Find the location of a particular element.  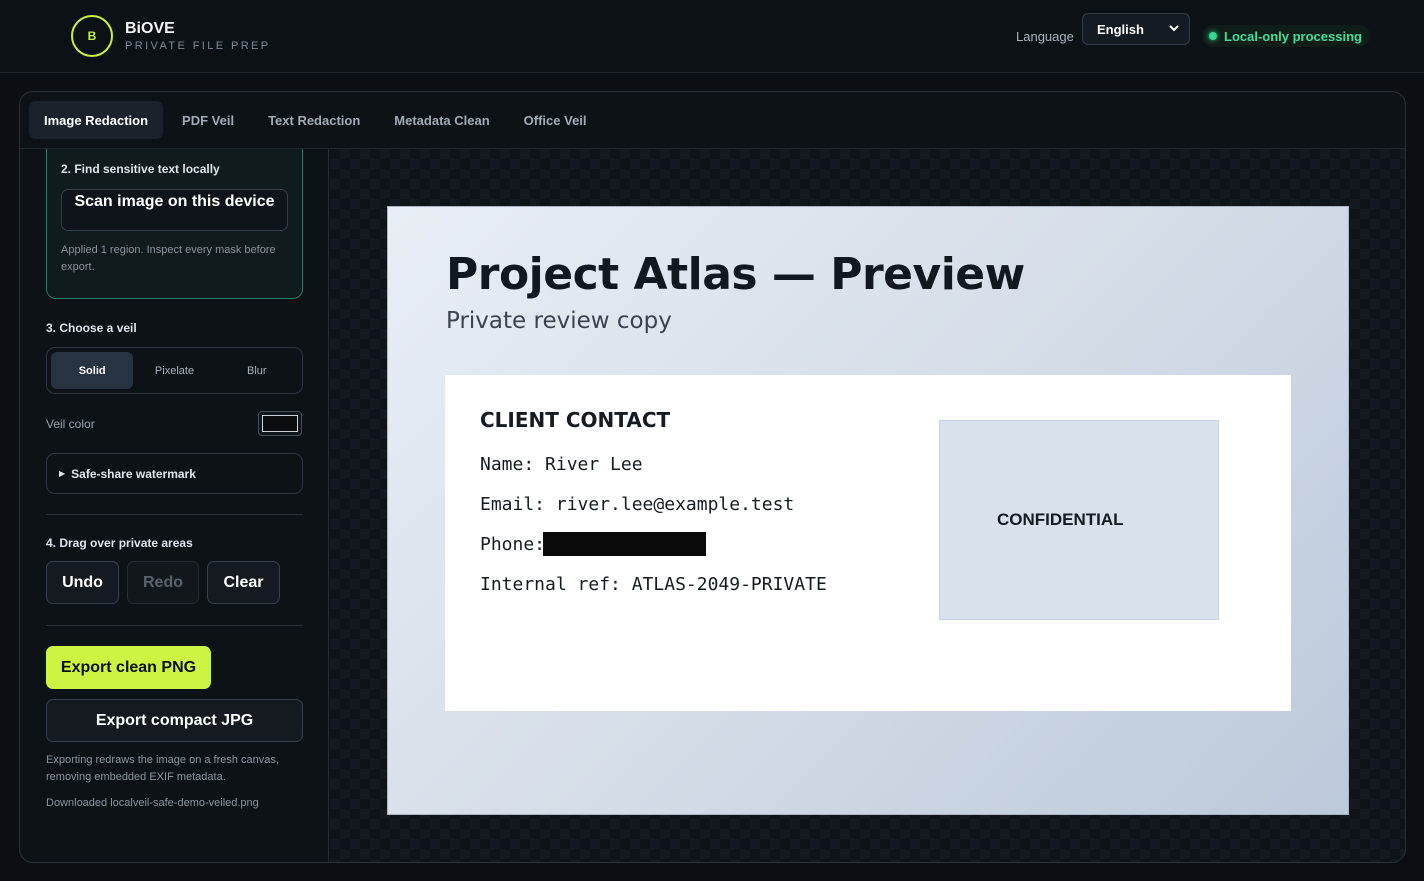

language-label: Language is located at coordinates (1045, 36).